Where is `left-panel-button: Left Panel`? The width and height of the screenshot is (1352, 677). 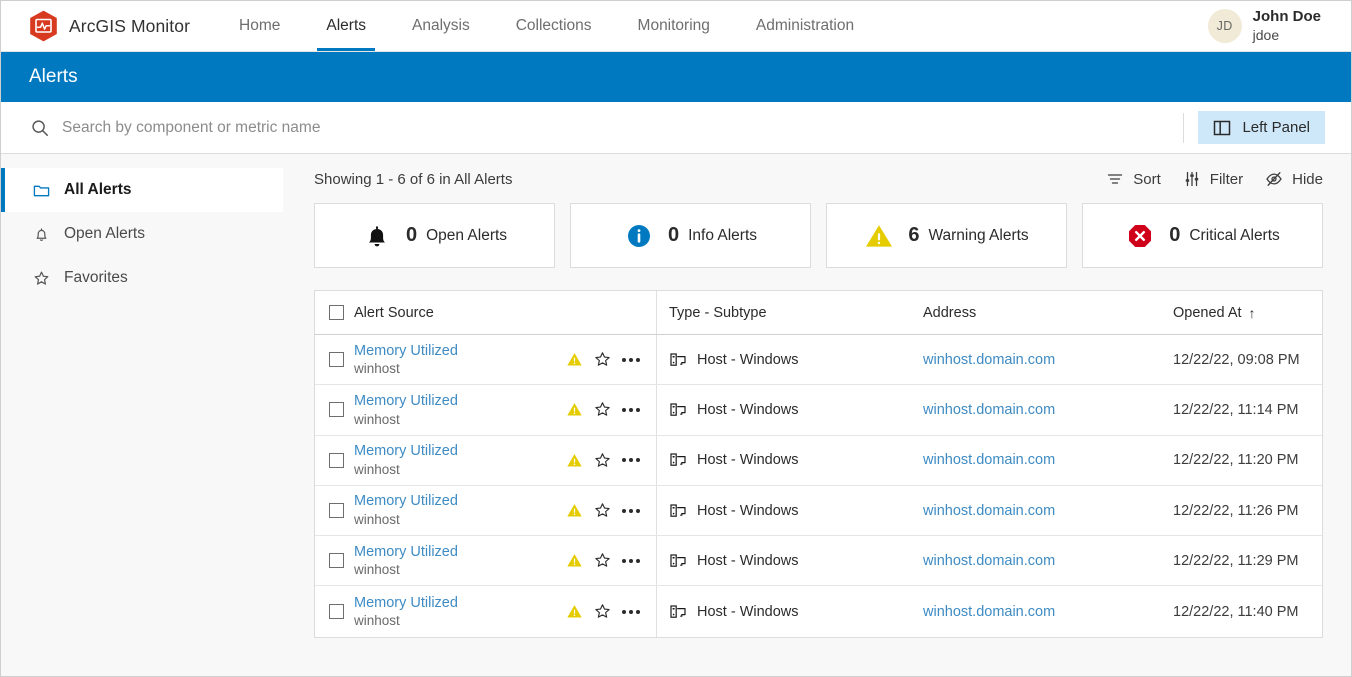
left-panel-button: Left Panel is located at coordinates (1261, 127).